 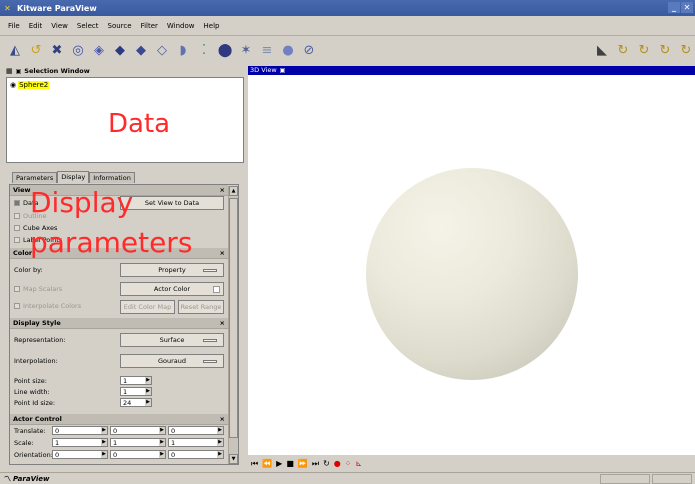 I want to click on previous-frame-icon: ⏪, so click(x=267, y=463).